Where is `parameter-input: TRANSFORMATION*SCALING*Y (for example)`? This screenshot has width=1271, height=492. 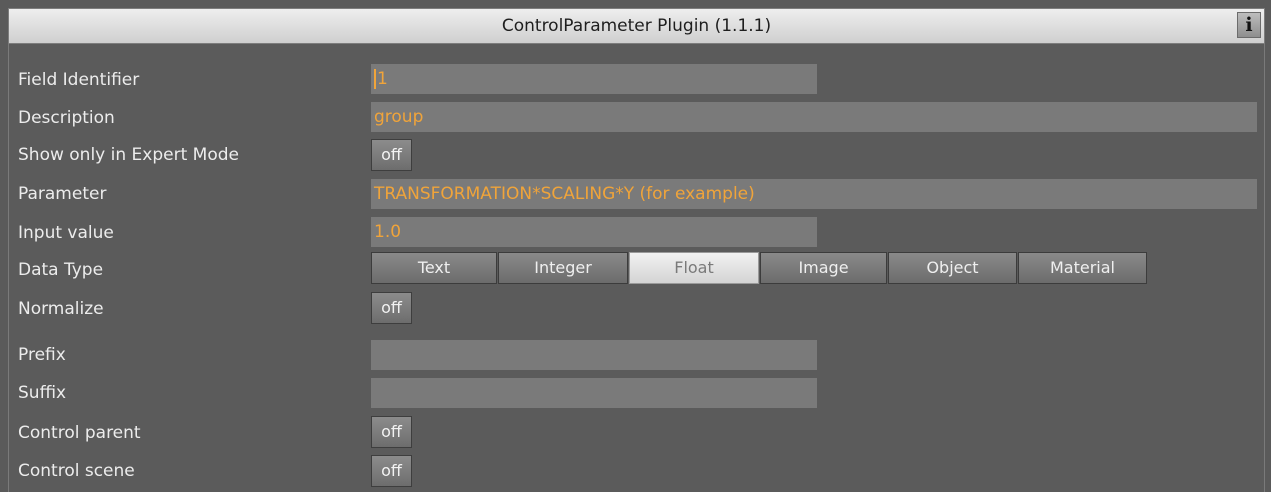
parameter-input: TRANSFORMATION*SCALING*Y (for example) is located at coordinates (814, 194).